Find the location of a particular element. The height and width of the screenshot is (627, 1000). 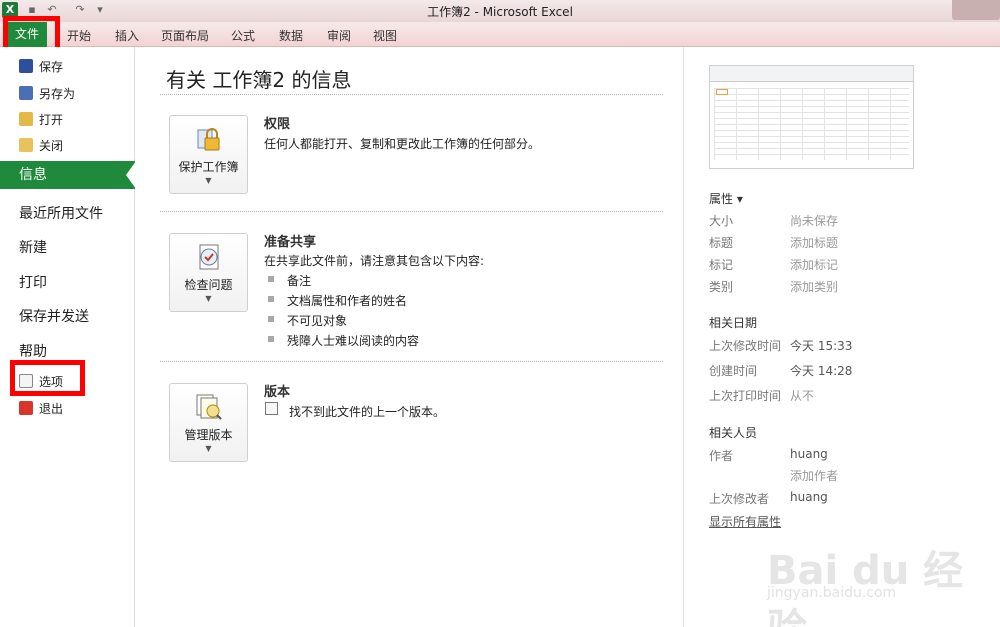

folder-close-icon is located at coordinates (26, 145).